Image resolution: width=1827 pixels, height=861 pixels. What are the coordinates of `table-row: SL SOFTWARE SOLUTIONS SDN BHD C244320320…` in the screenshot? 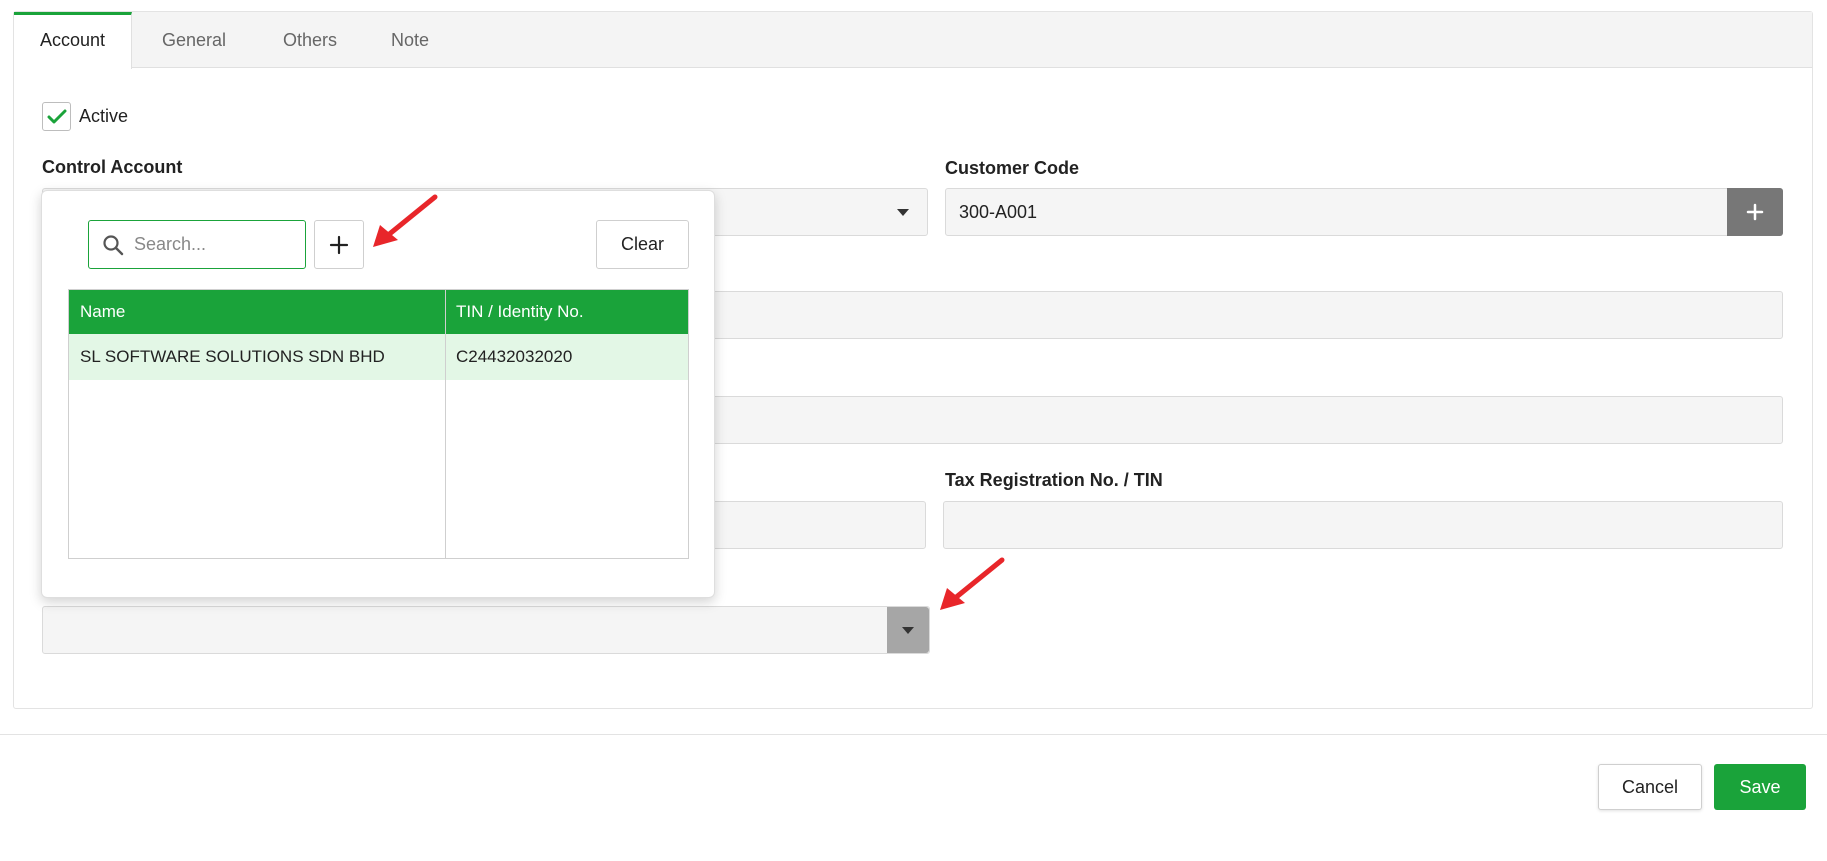 It's located at (378, 357).